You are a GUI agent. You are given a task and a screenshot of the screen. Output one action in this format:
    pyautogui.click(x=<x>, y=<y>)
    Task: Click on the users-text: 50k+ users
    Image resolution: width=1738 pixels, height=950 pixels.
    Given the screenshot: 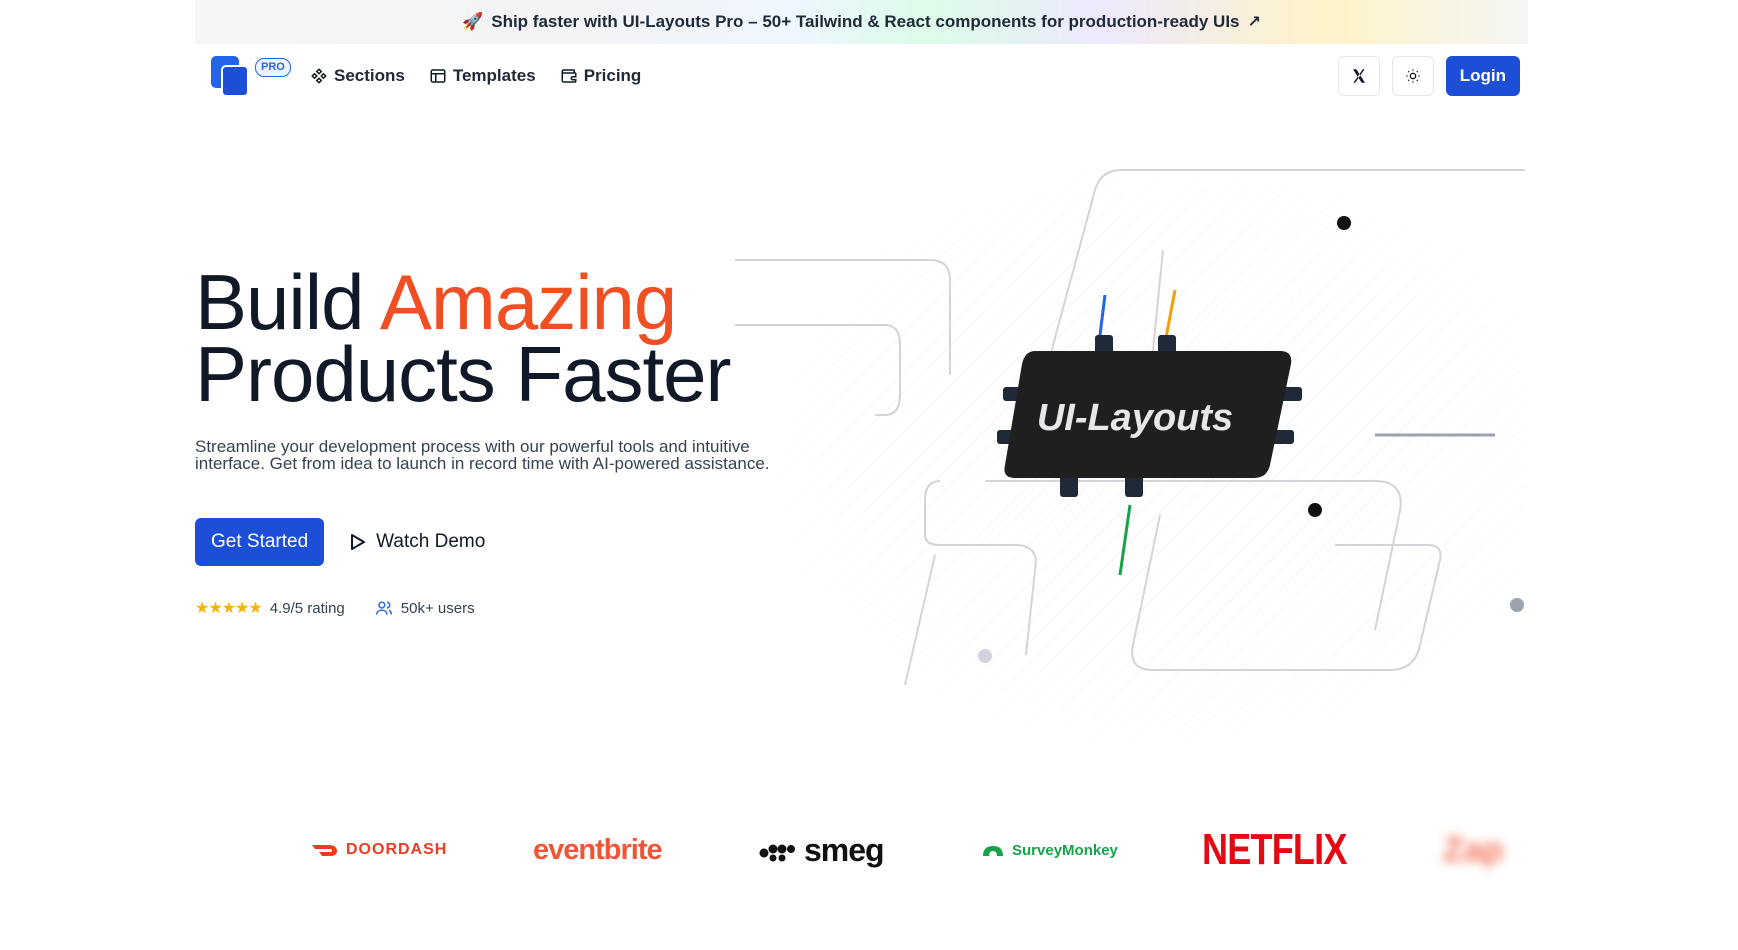 What is the action you would take?
    pyautogui.click(x=437, y=608)
    